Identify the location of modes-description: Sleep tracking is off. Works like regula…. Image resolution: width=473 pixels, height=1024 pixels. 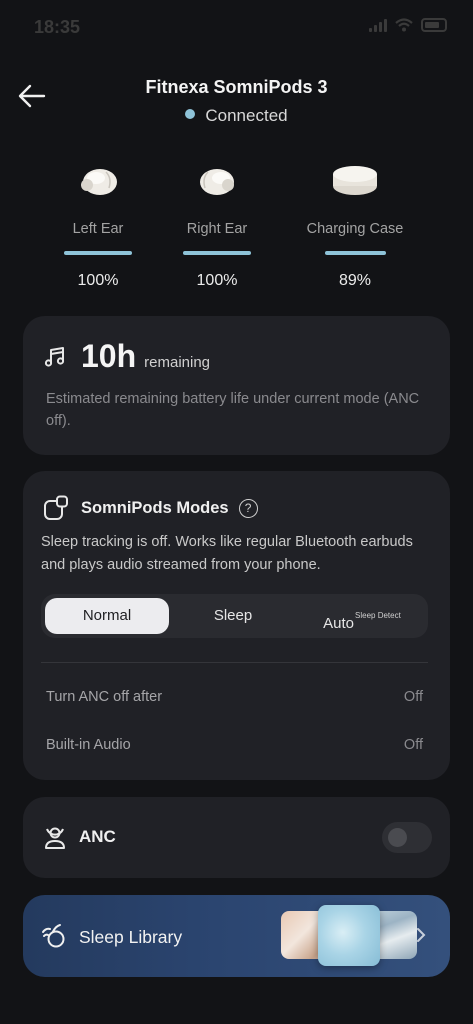
(227, 553).